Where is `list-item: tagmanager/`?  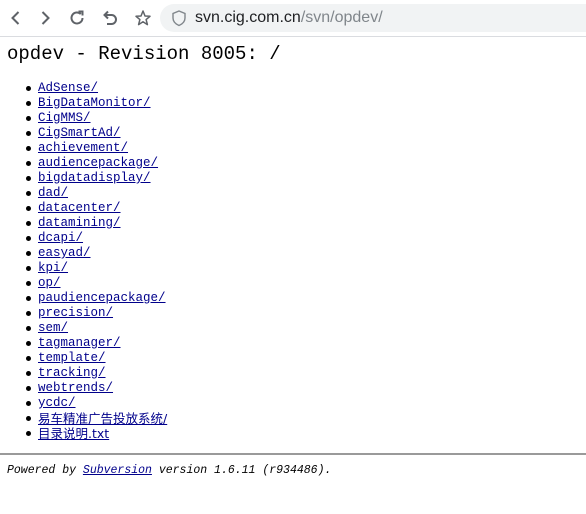
list-item: tagmanager/ is located at coordinates (96, 343).